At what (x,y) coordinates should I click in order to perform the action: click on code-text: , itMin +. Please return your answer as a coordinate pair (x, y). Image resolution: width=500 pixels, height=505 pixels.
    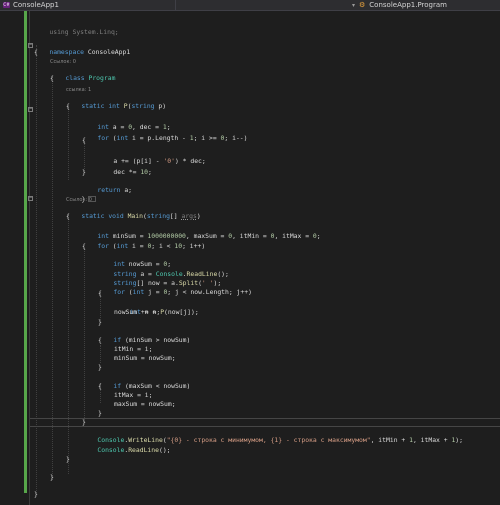
    Looking at the image, I should click on (390, 440).